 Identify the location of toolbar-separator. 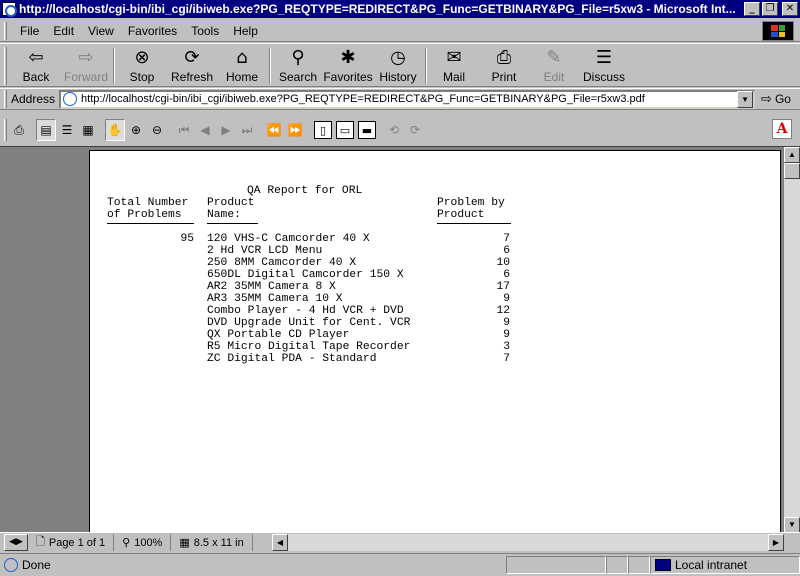
(426, 66).